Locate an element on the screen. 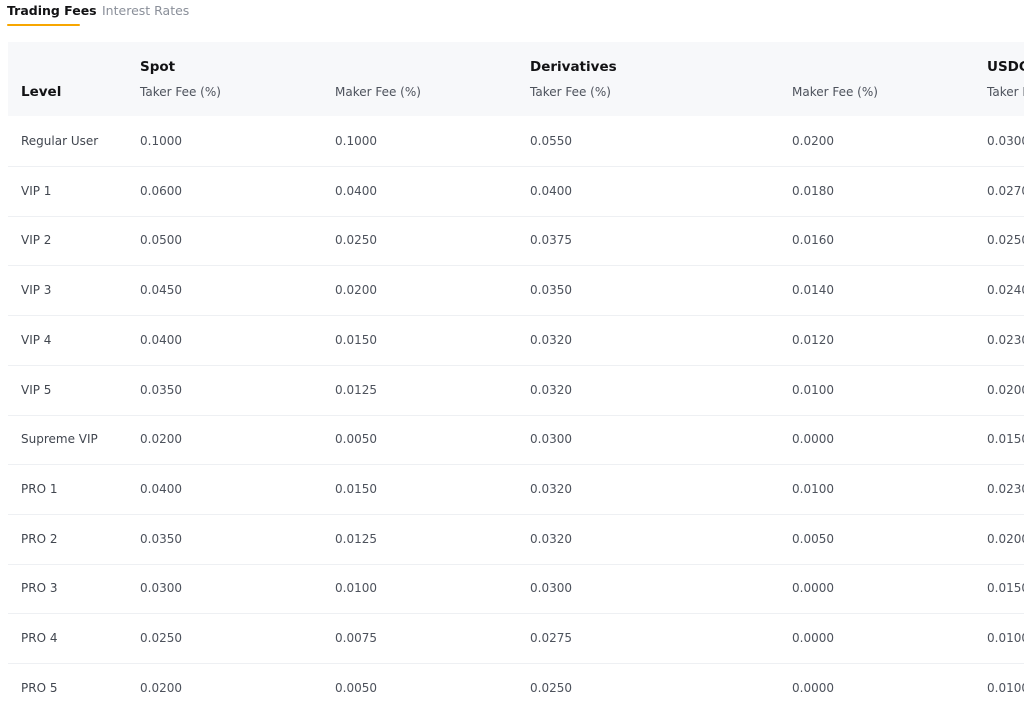 This screenshot has height=706, width=1024. derivatives-taker-fee-cell: 0.0350 is located at coordinates (551, 290).